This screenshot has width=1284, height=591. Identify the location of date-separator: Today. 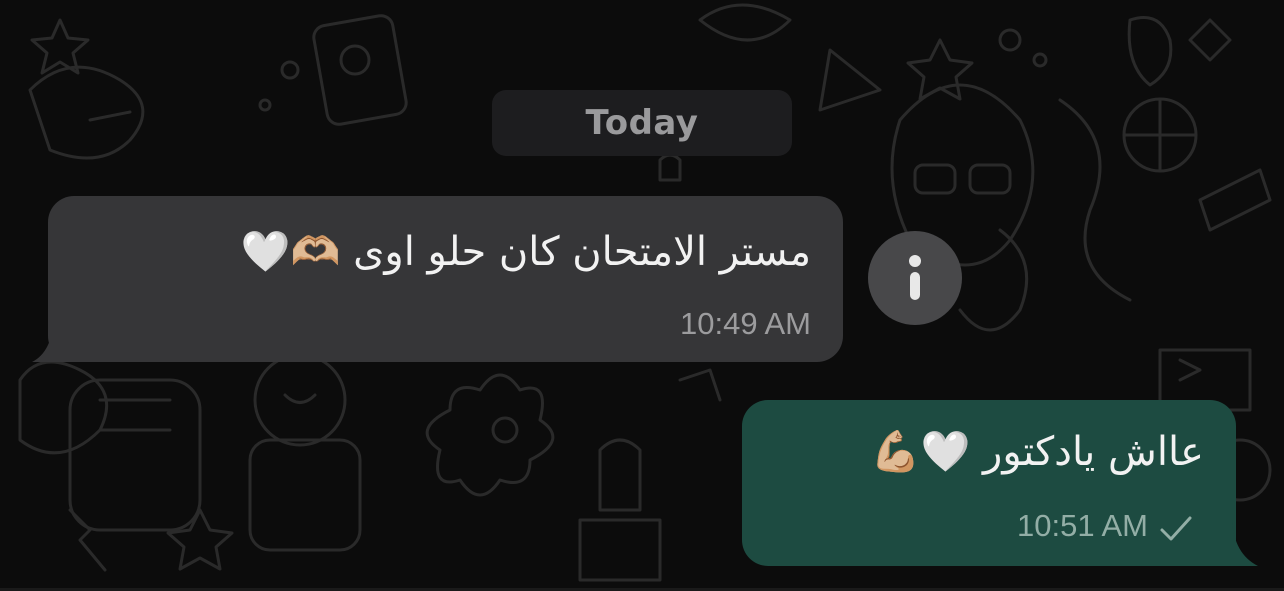
(642, 123).